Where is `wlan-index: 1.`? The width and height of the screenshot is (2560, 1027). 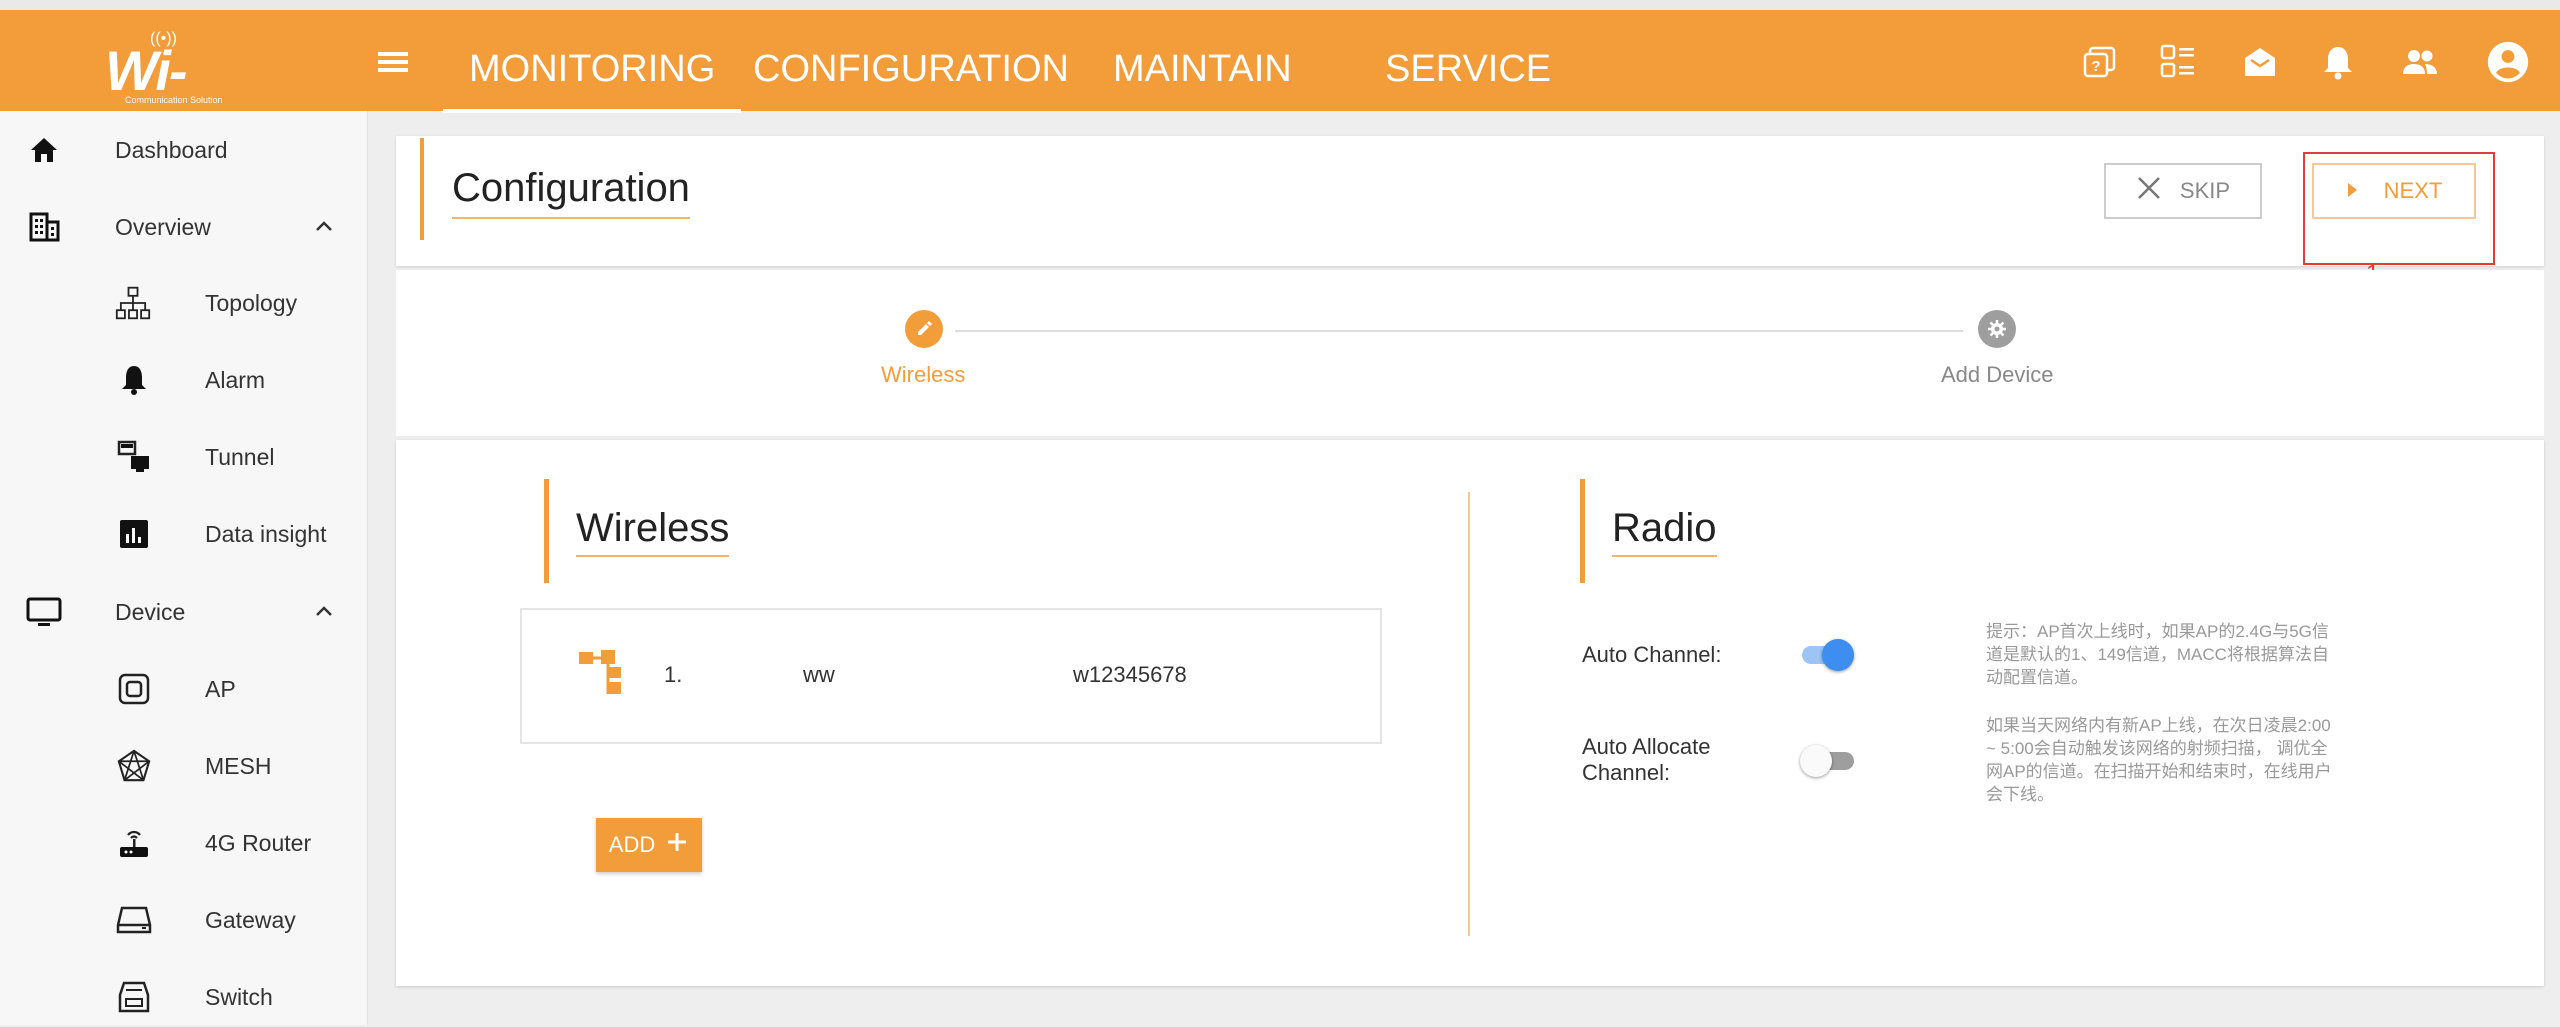 wlan-index: 1. is located at coordinates (673, 674).